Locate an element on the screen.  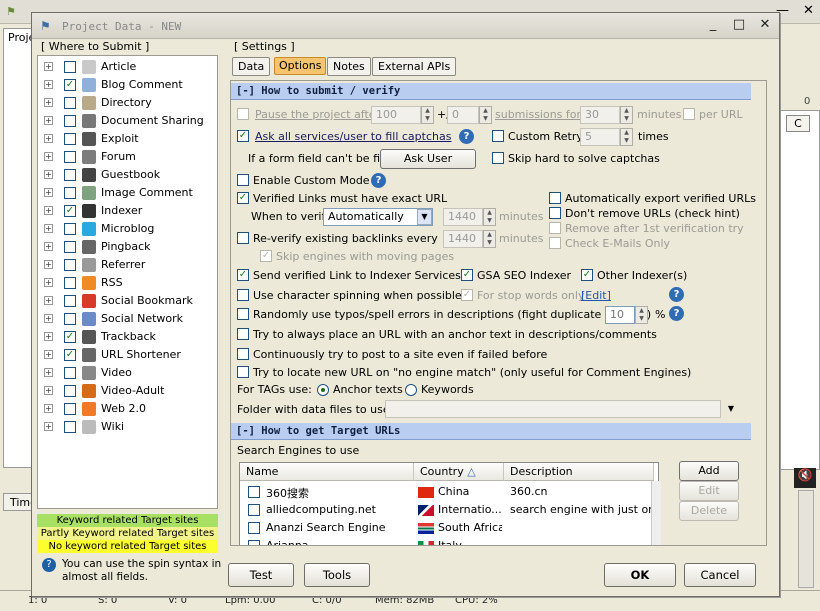
bg-close-icon: ✕ is located at coordinates (808, 10).